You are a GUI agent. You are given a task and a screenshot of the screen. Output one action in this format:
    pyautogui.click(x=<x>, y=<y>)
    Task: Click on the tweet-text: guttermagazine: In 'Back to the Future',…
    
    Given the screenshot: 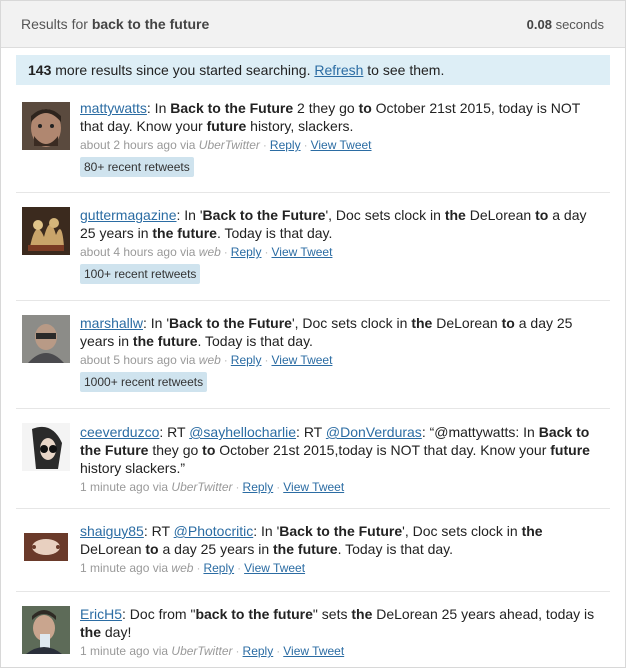 What is the action you would take?
    pyautogui.click(x=333, y=224)
    